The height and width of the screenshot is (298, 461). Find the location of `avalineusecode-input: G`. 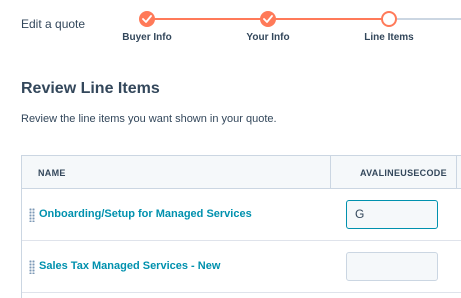

avalineusecode-input: G is located at coordinates (392, 214).